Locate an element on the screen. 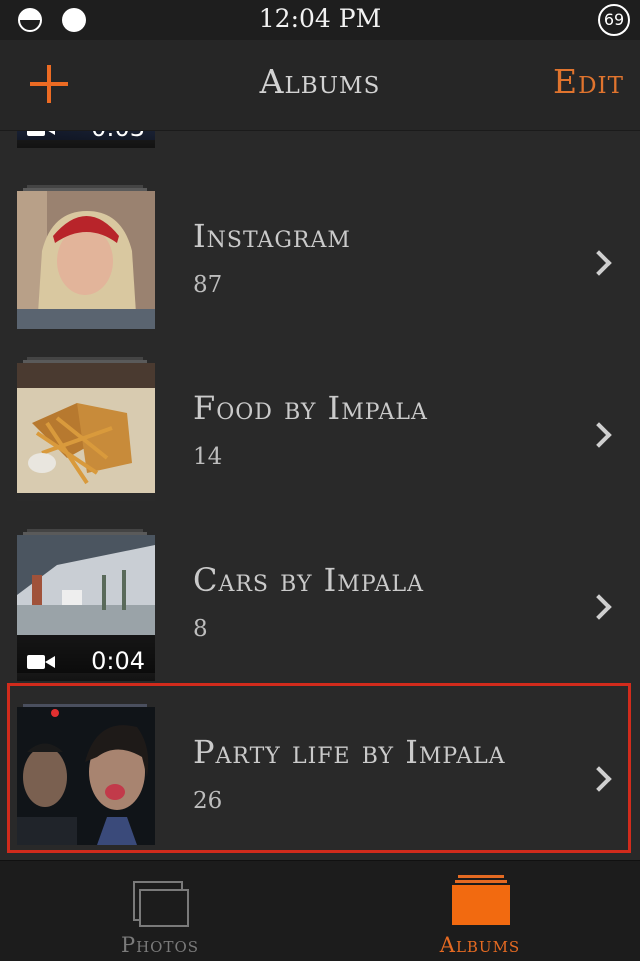 Image resolution: width=640 pixels, height=961 pixels. portrait-image is located at coordinates (86, 260).